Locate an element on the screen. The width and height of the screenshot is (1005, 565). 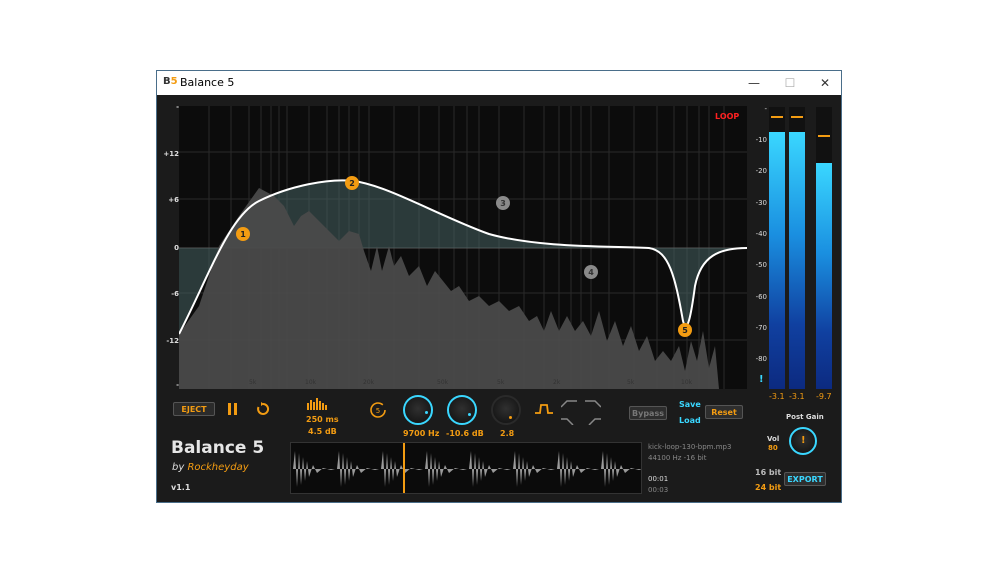
meter-left is located at coordinates (777, 248).